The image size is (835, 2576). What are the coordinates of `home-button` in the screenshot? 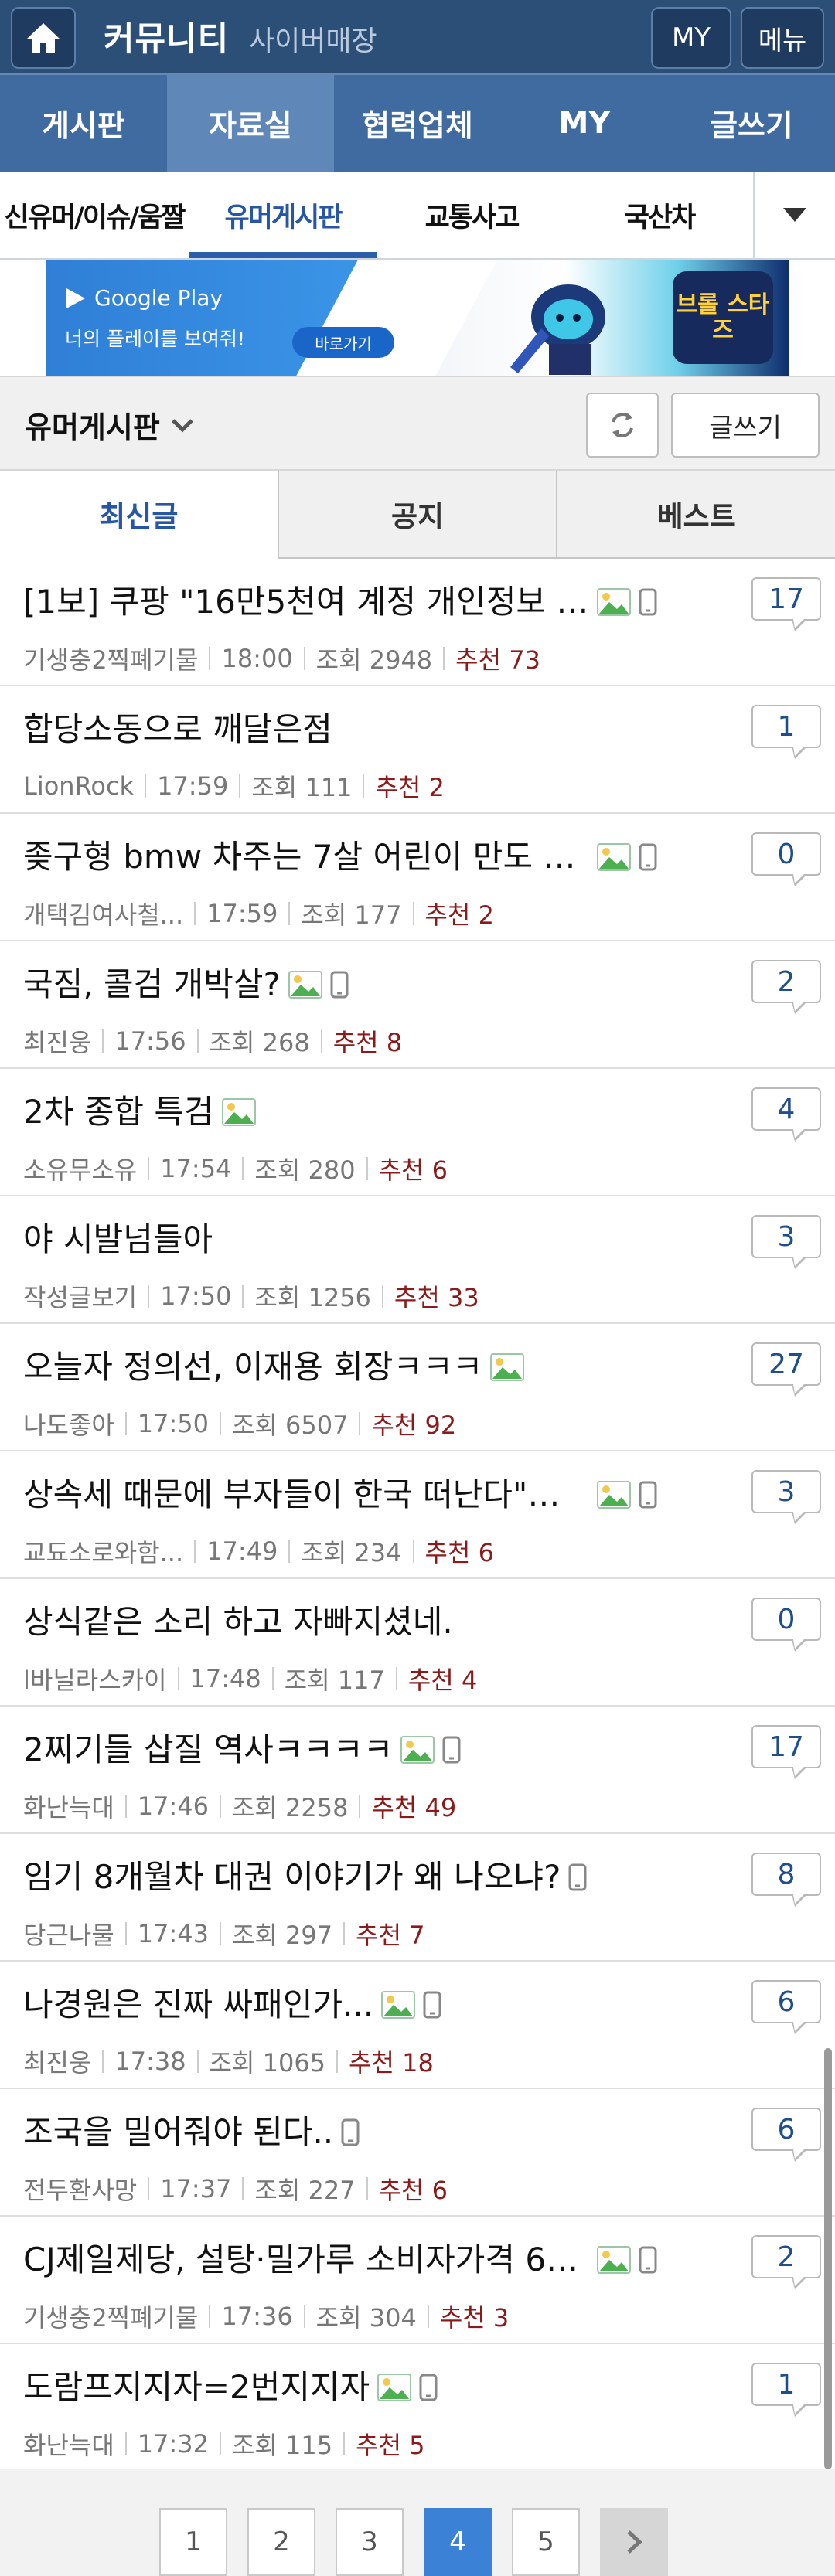 It's located at (43, 38).